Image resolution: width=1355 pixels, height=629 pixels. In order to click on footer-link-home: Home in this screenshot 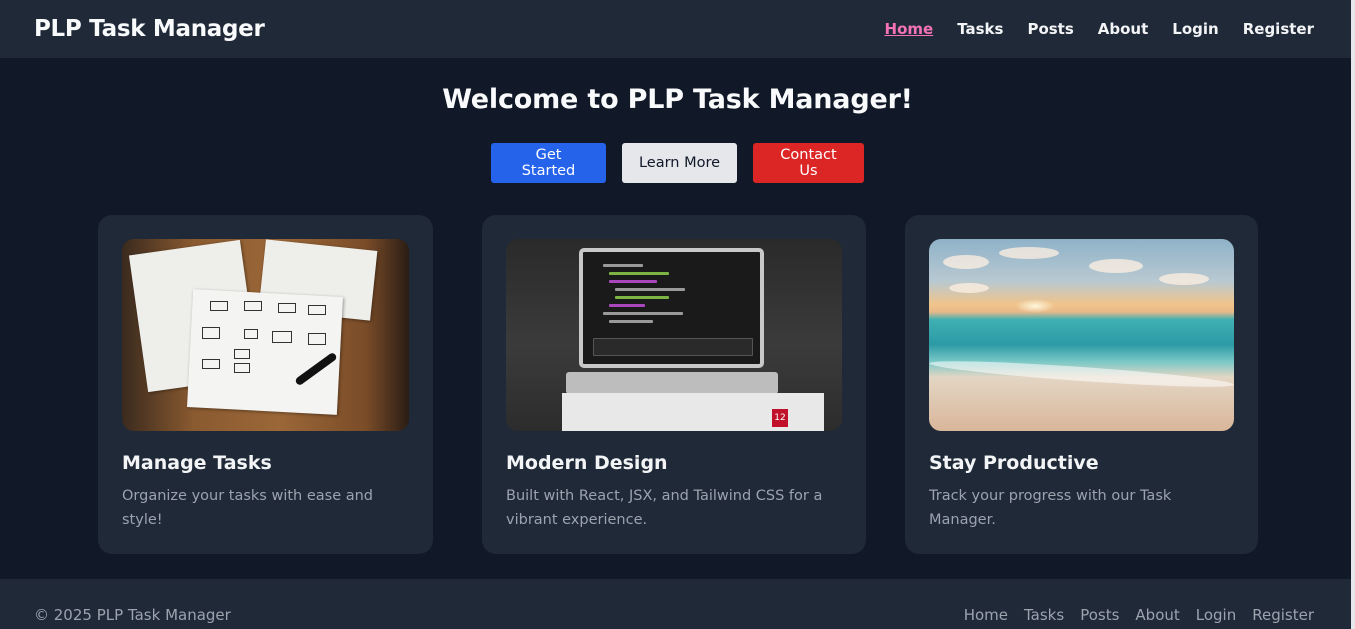, I will do `click(986, 615)`.